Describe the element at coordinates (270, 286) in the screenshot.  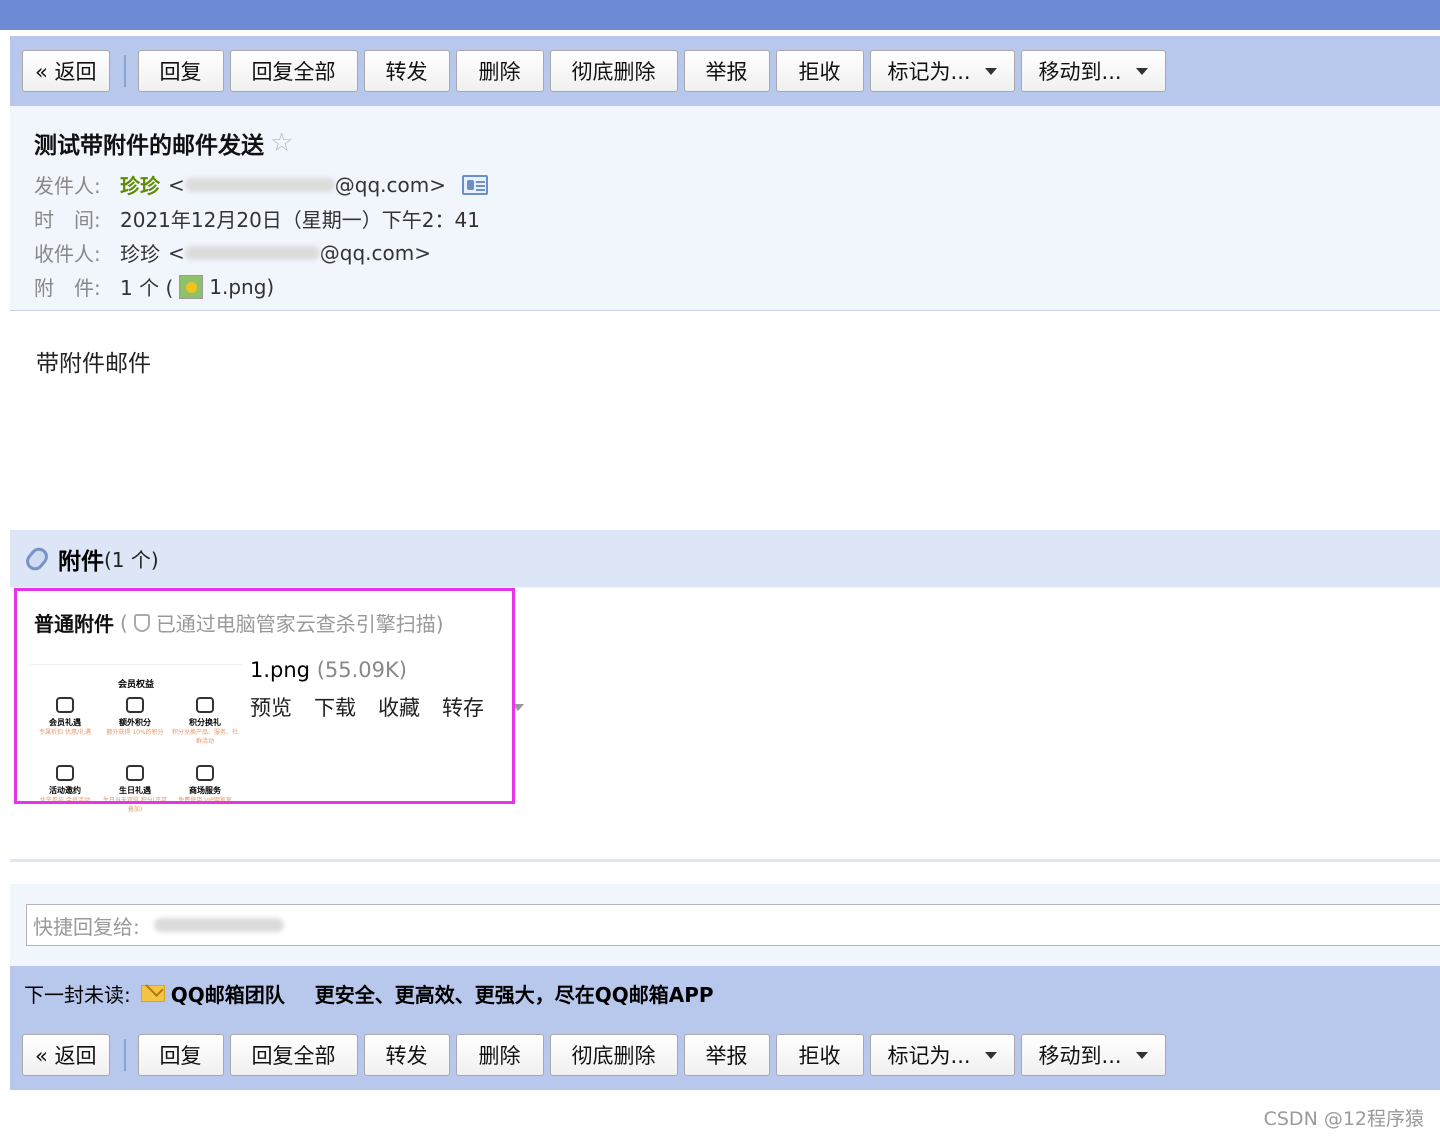
I see `attachment-close: )` at that location.